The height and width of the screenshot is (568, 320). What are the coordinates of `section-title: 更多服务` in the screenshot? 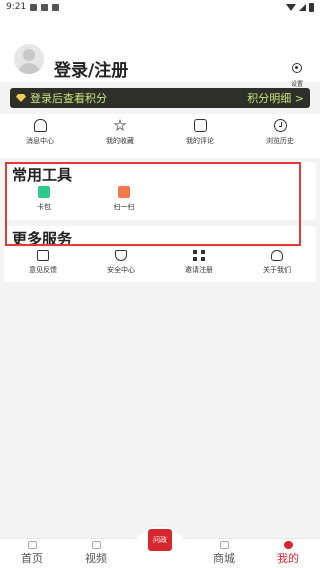 It's located at (42, 239).